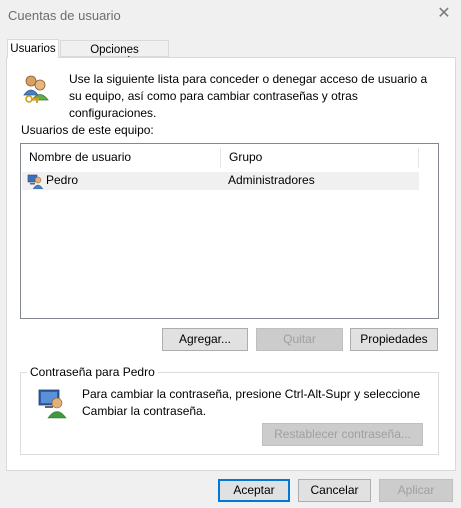 The height and width of the screenshot is (508, 461). Describe the element at coordinates (246, 157) in the screenshot. I see `column-header-group-label: Grupo` at that location.